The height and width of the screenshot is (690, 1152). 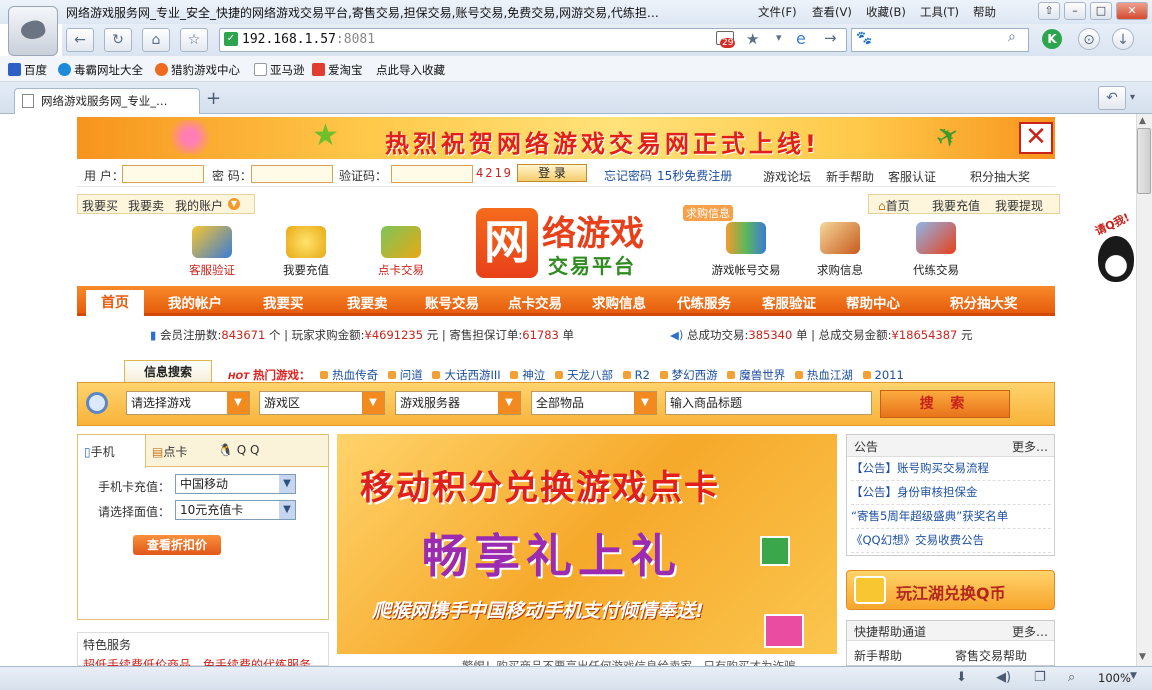 I want to click on undo-close-icon: ↶, so click(x=1112, y=98).